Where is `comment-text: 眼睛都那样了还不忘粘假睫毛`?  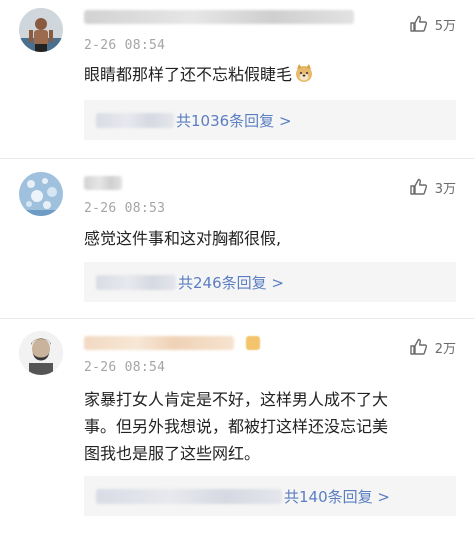 comment-text: 眼睛都那样了还不忘粘假睫毛 is located at coordinates (269, 76).